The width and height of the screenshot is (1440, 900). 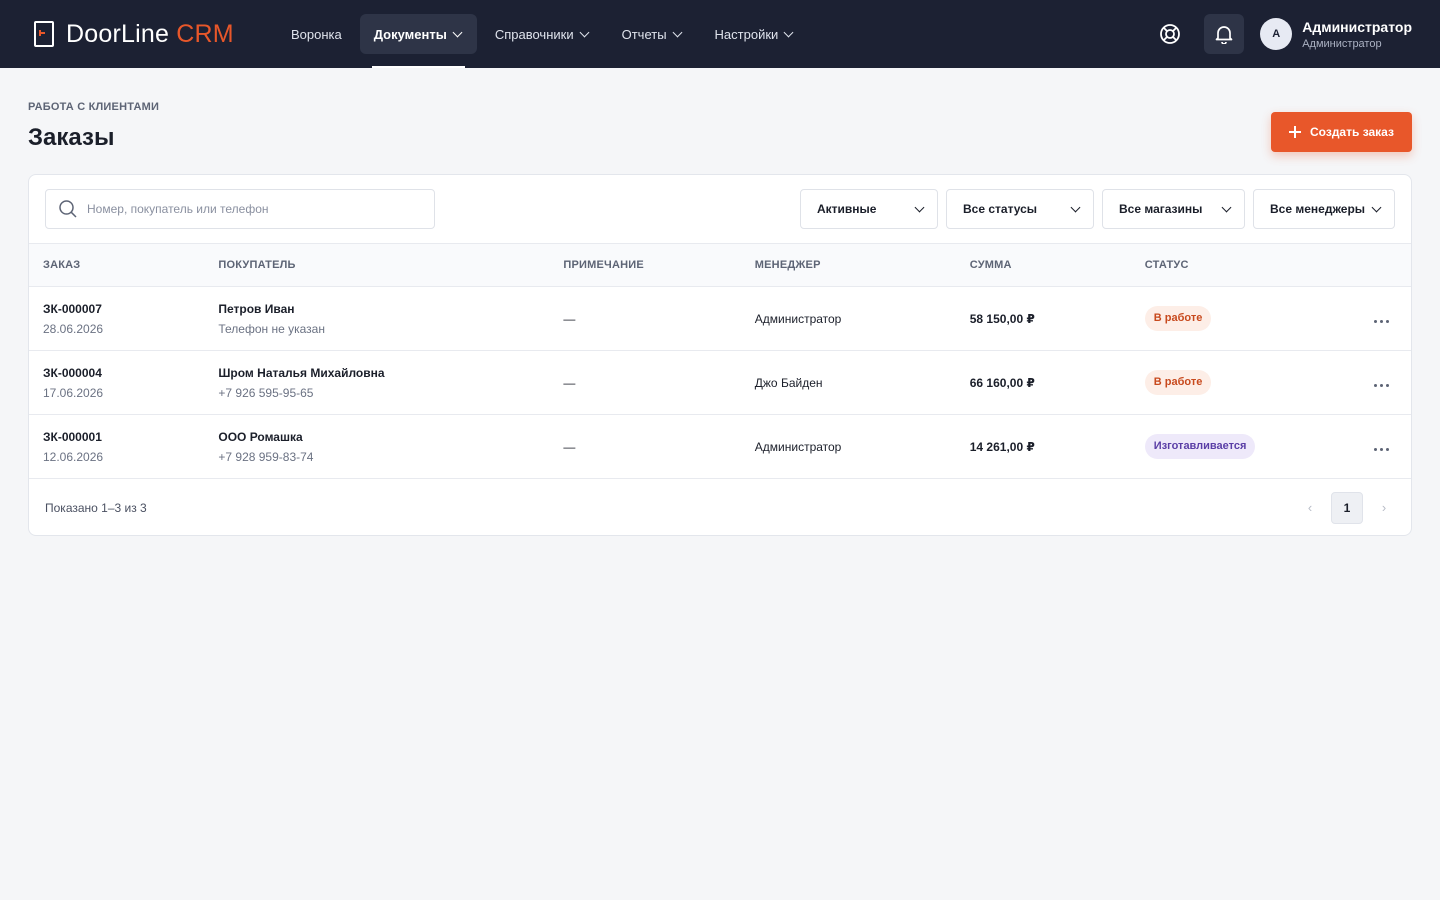 I want to click on nav-item-label: Документы, so click(x=410, y=34).